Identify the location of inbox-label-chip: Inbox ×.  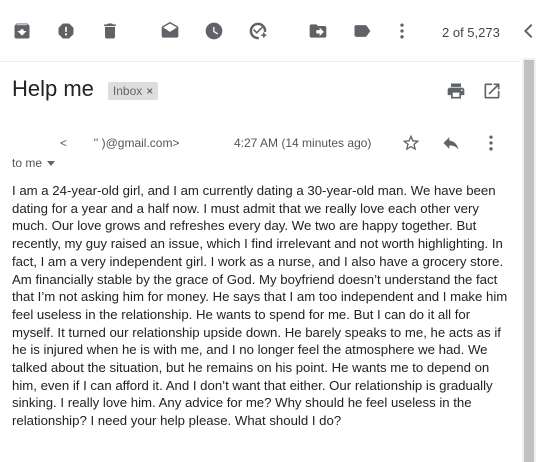
(133, 90).